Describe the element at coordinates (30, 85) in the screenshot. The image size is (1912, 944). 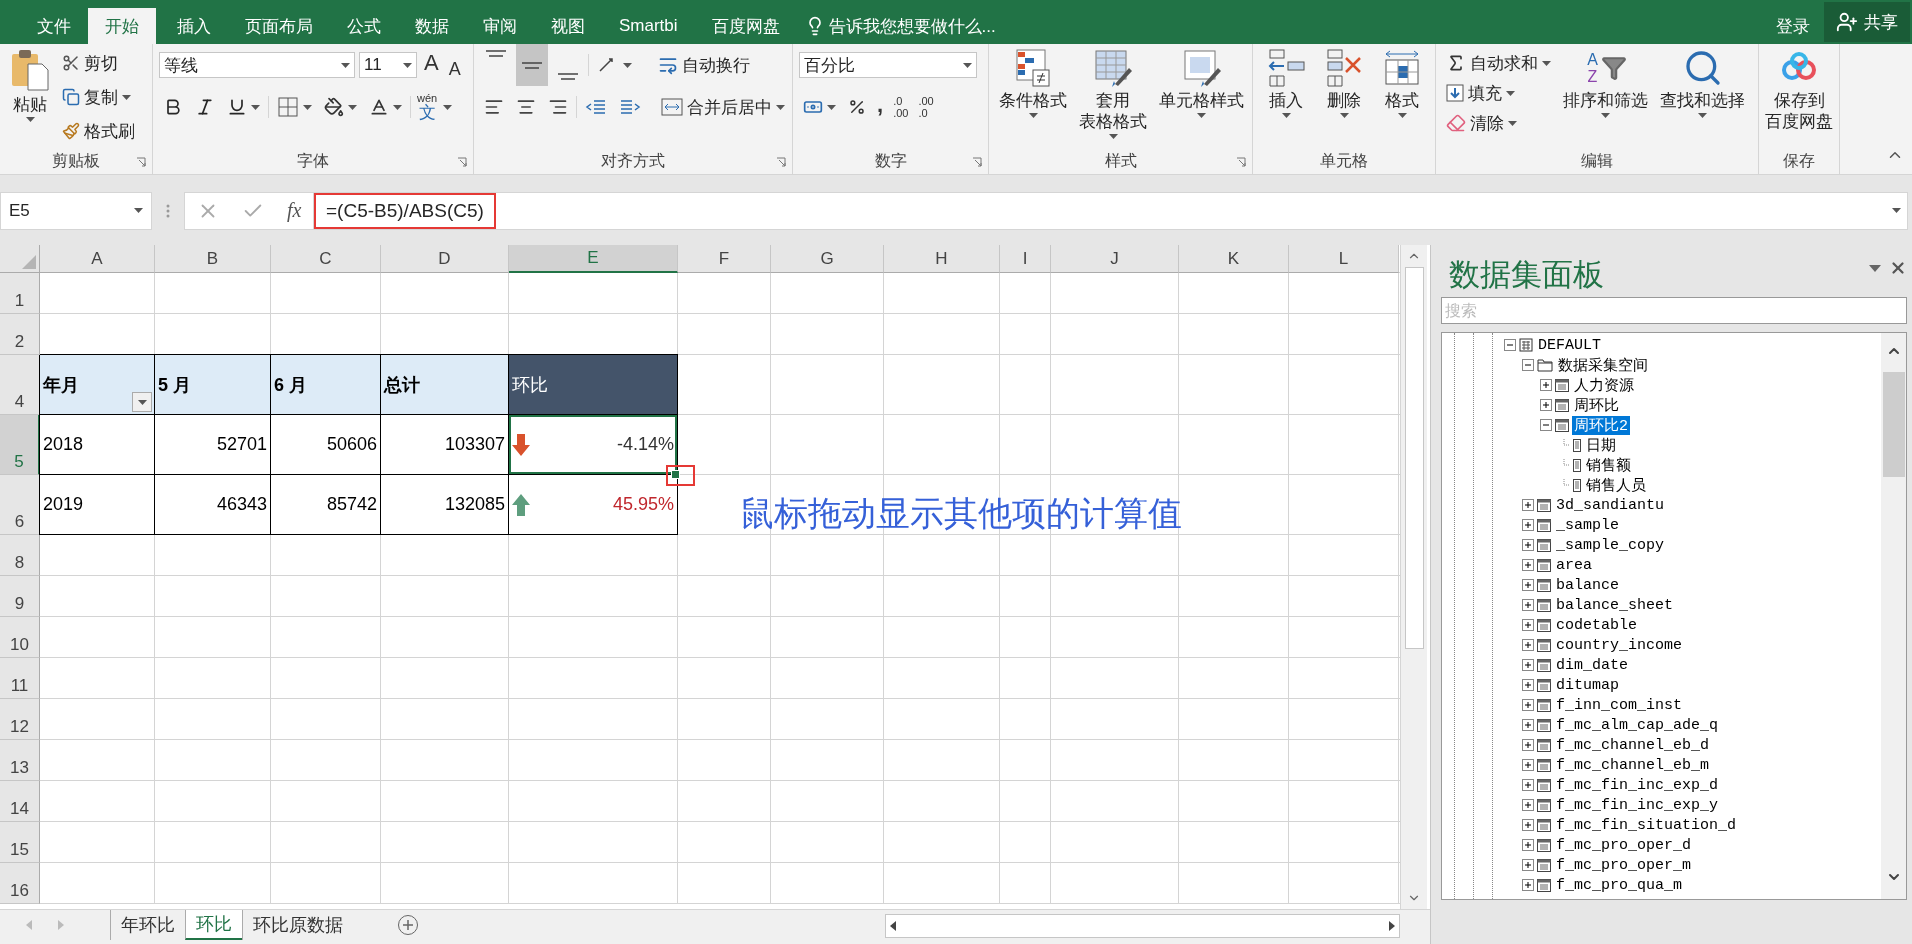
I see `paste-button: 粘贴` at that location.